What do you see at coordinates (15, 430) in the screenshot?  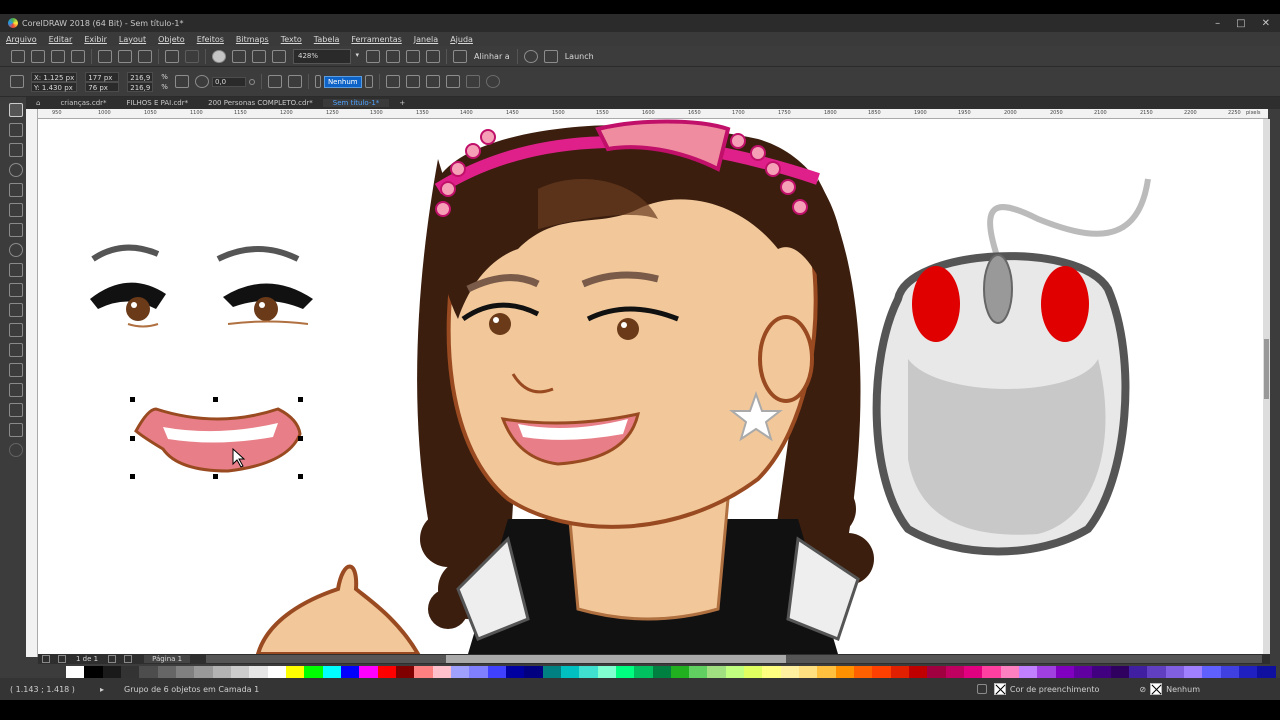 I see `smart-fill-icon` at bounding box center [15, 430].